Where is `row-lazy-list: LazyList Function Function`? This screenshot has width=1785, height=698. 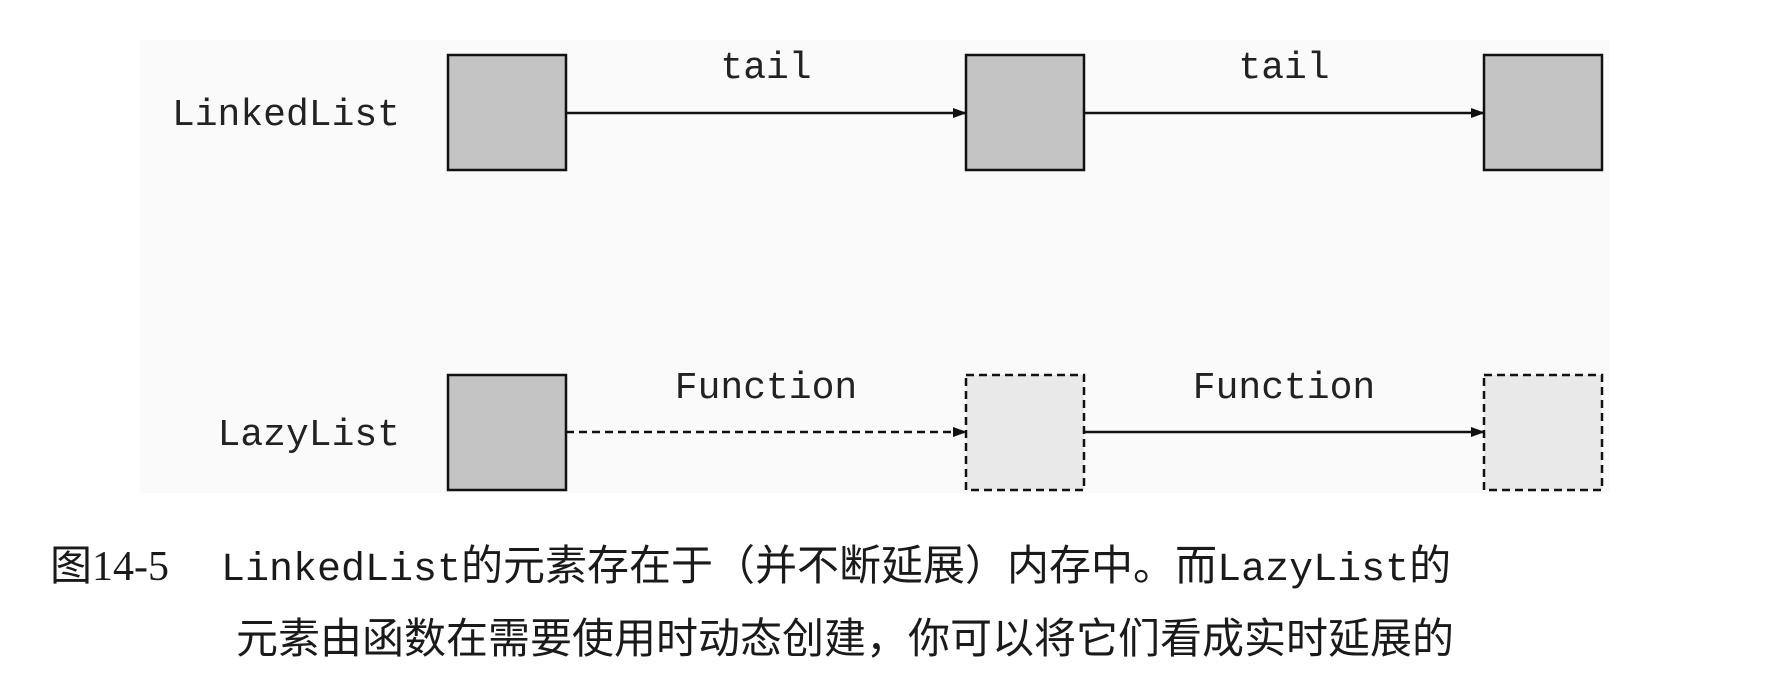 row-lazy-list: LazyList Function Function is located at coordinates (911, 429).